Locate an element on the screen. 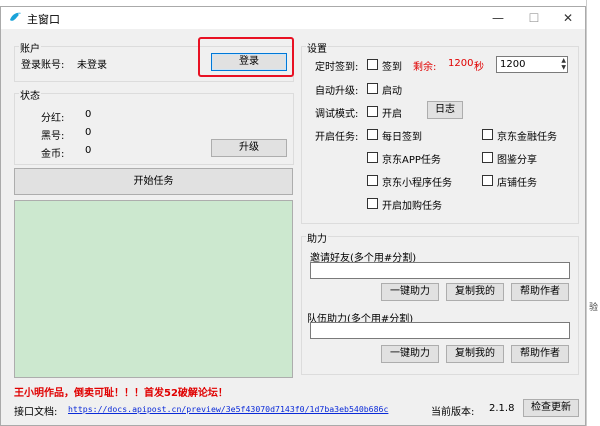  task-add-cart-checkbox is located at coordinates (372, 203).